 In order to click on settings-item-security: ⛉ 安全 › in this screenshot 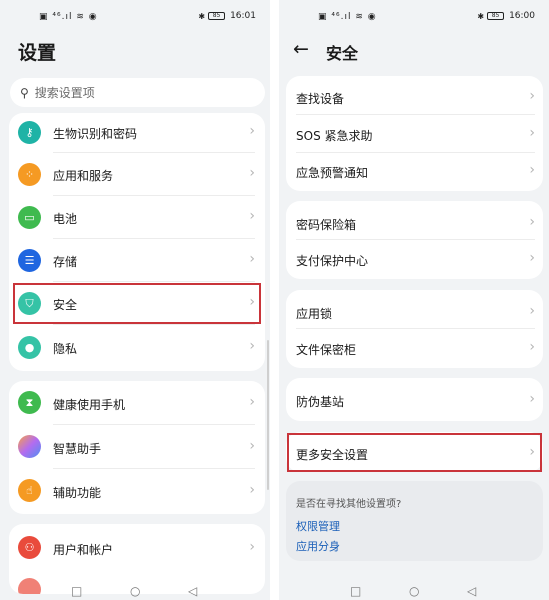, I will do `click(137, 303)`.